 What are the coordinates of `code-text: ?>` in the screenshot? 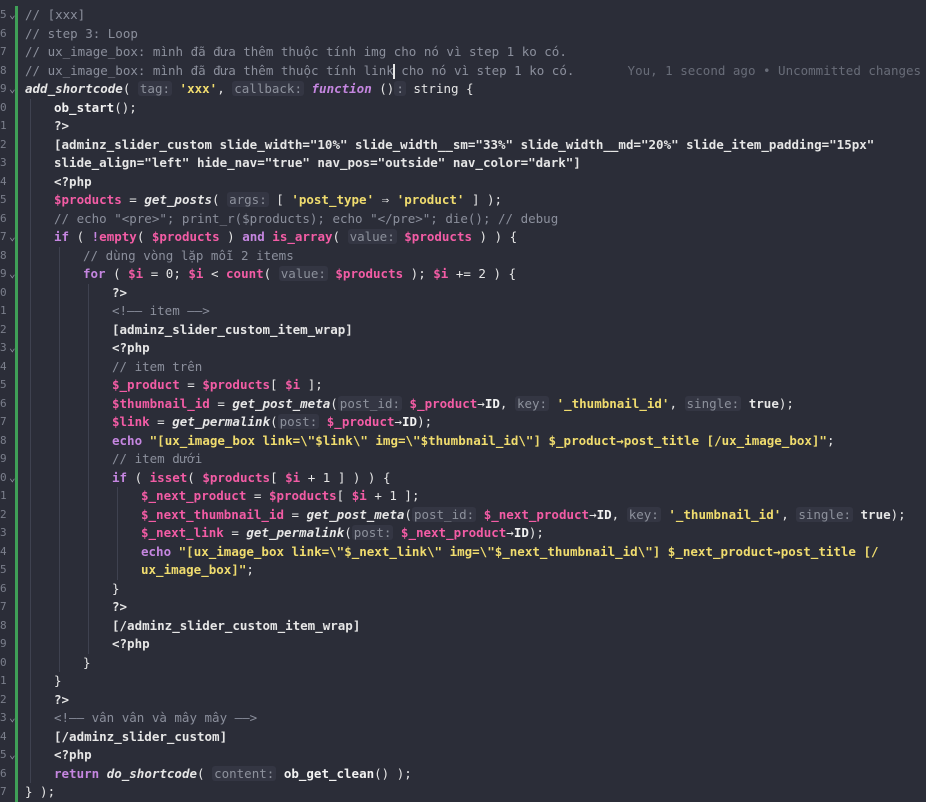 It's located at (119, 293).